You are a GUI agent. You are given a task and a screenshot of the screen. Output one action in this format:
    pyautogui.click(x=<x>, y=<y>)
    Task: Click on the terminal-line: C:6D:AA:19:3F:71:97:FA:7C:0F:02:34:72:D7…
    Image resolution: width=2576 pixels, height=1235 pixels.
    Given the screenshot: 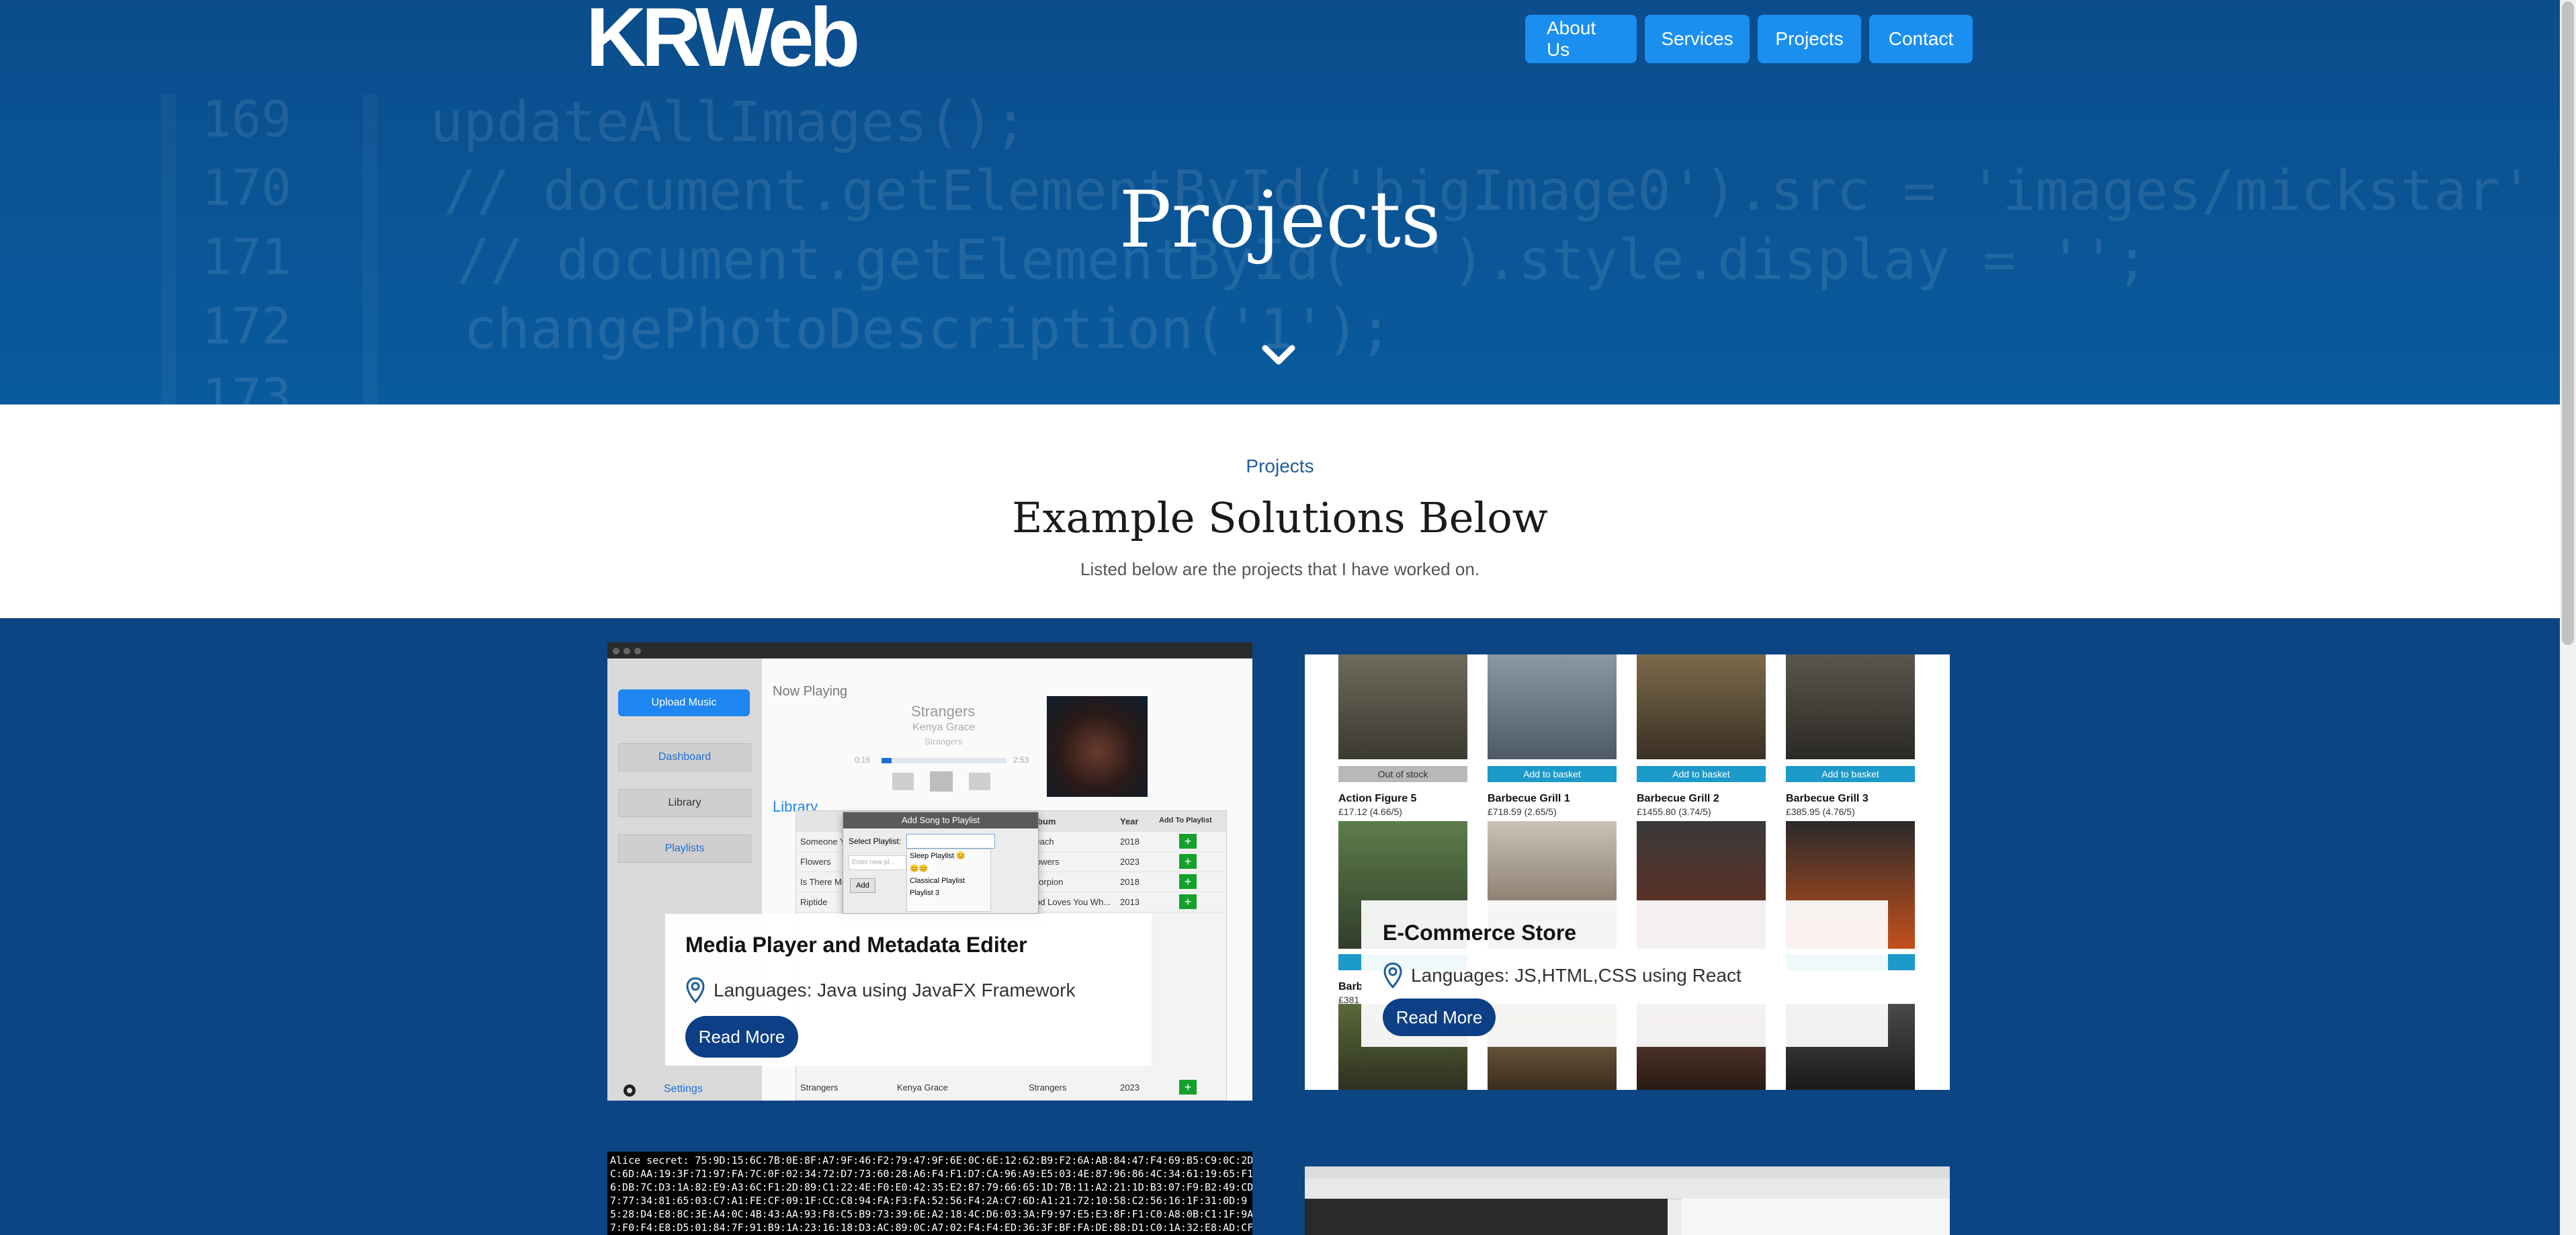 What is the action you would take?
    pyautogui.click(x=931, y=1174)
    